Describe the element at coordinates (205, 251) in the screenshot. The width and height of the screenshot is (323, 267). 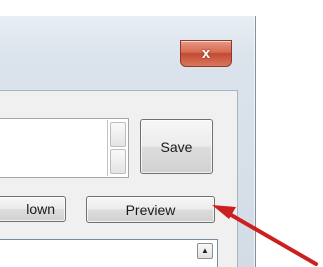
I see `scroll-up-arrow-icon: ▲` at that location.